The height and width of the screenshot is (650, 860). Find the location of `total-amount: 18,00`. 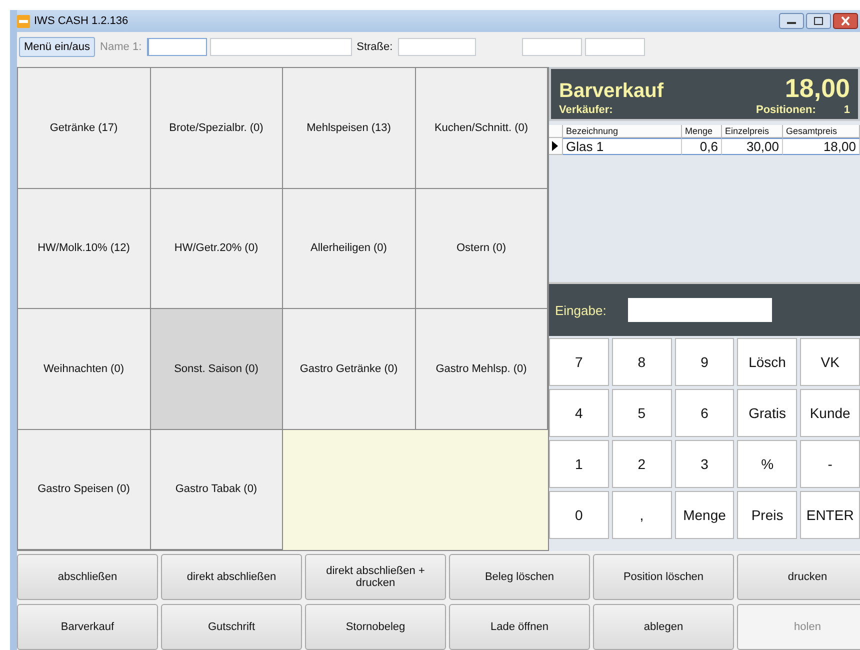

total-amount: 18,00 is located at coordinates (817, 88).